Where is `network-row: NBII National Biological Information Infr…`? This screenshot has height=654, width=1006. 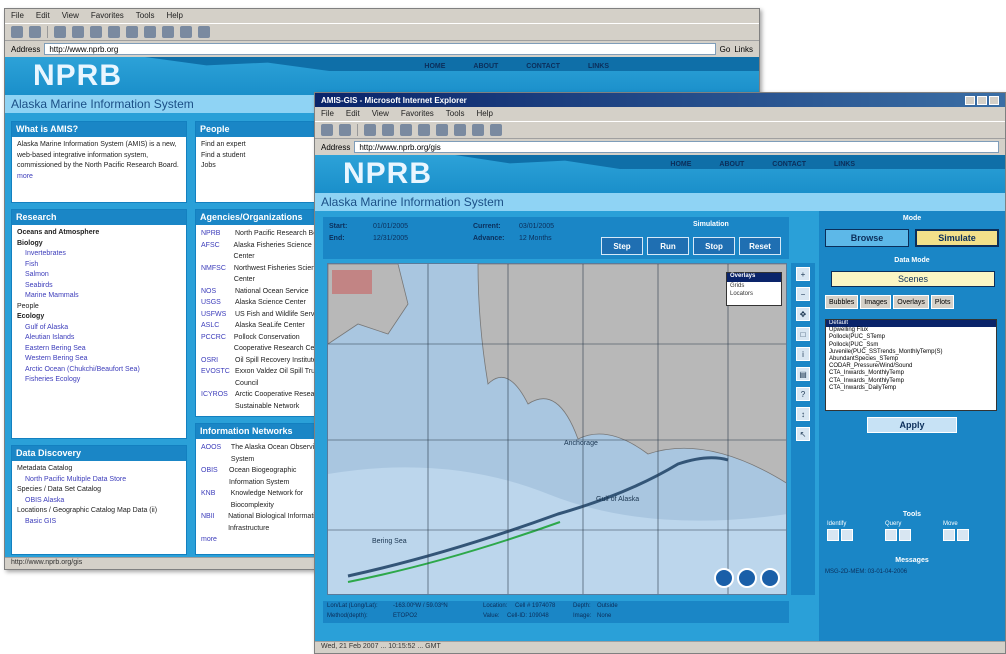
network-row: NBII National Biological Information Infr… is located at coordinates (265, 522).